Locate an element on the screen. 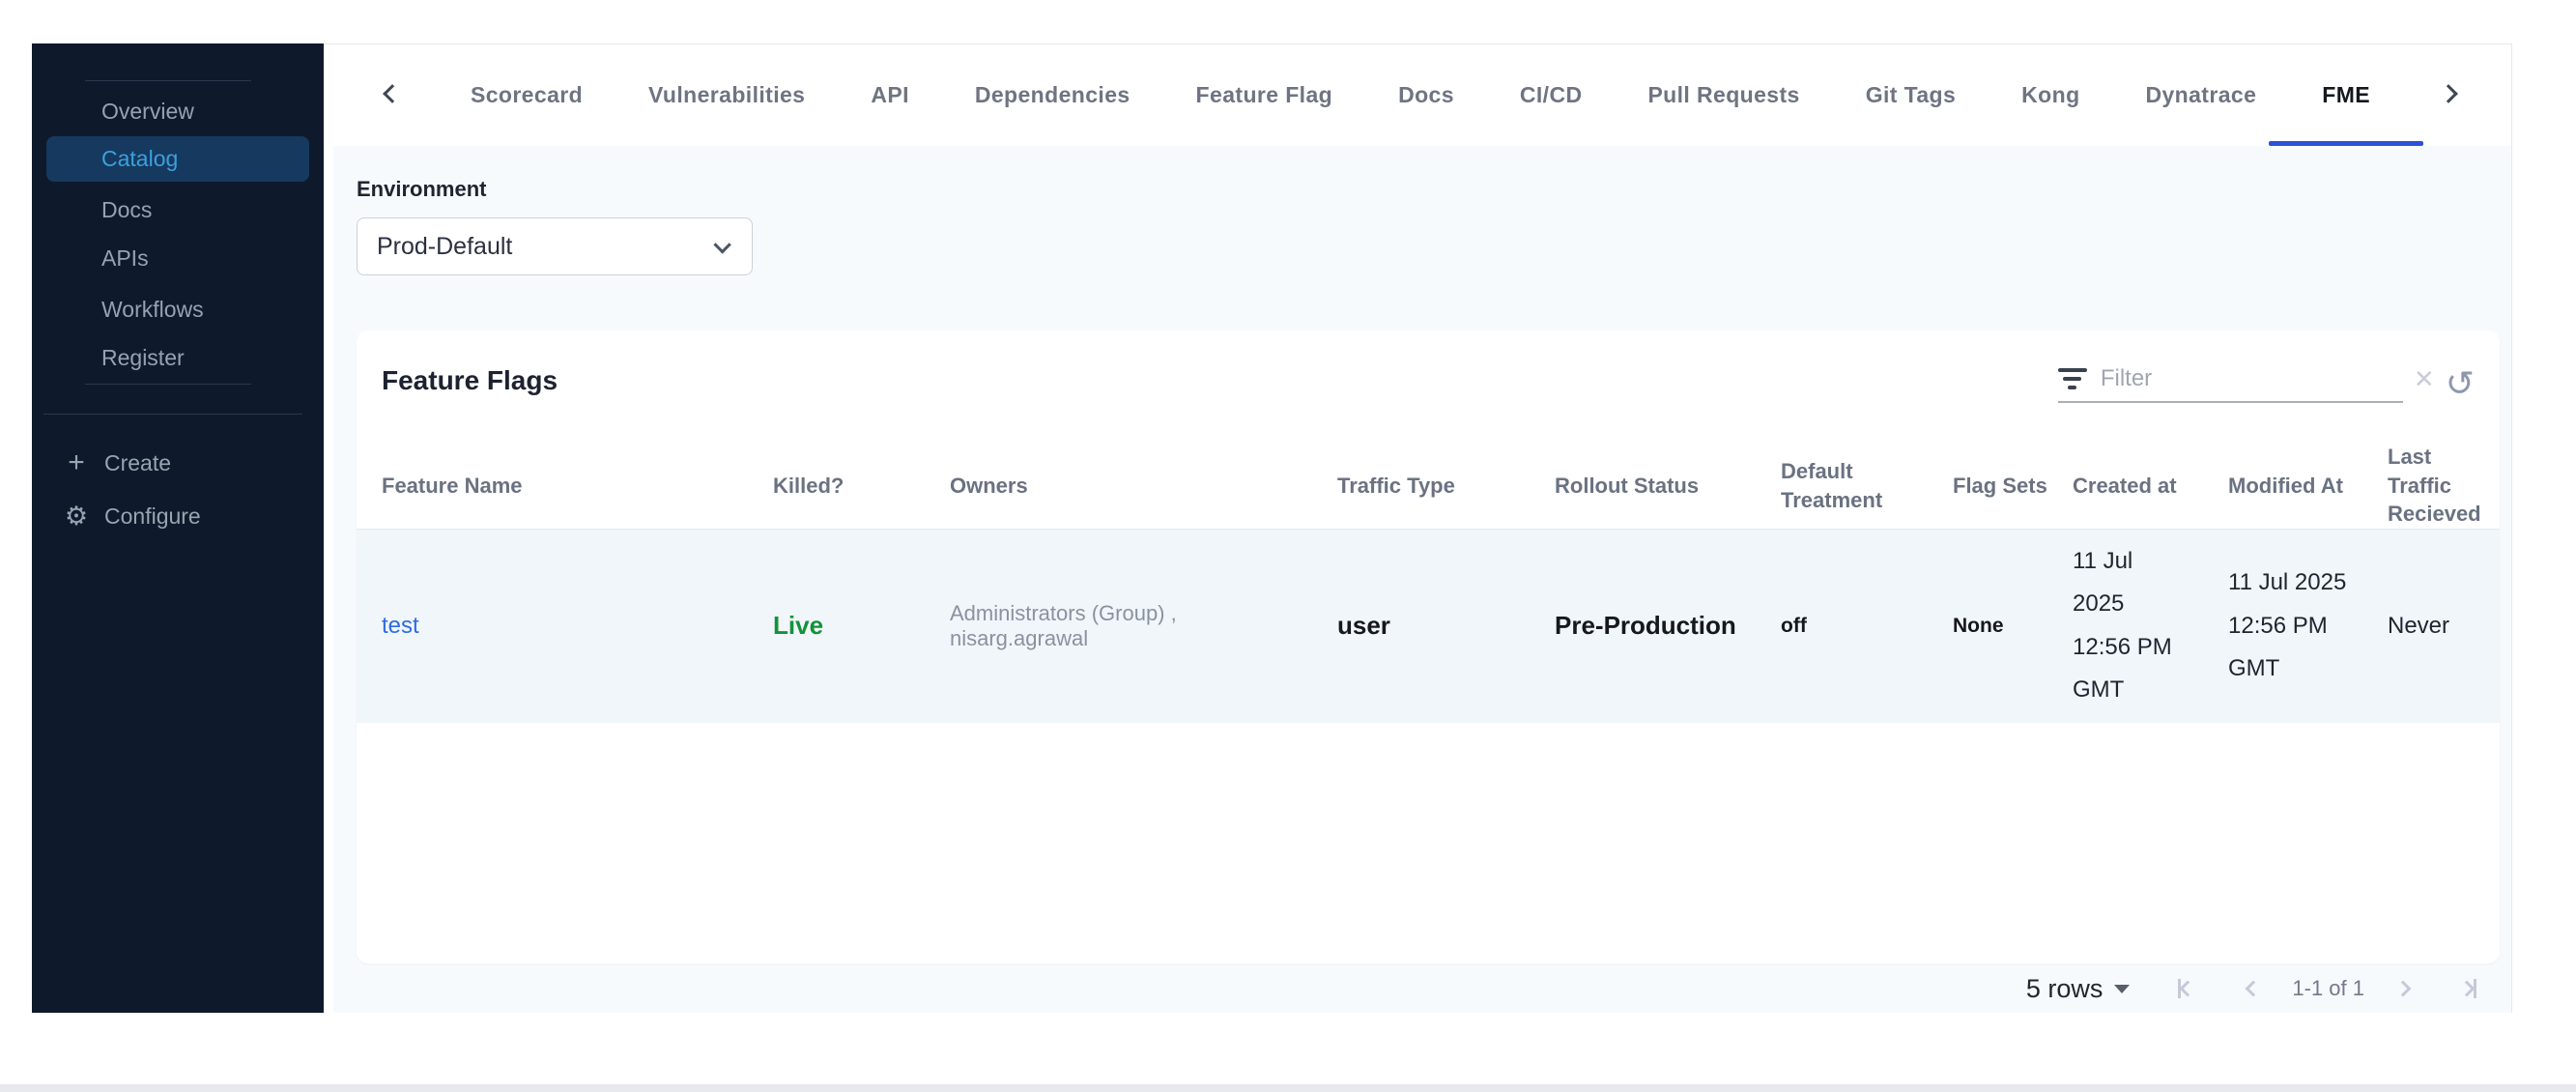 The width and height of the screenshot is (2576, 1092). environment-label: Environment is located at coordinates (422, 189).